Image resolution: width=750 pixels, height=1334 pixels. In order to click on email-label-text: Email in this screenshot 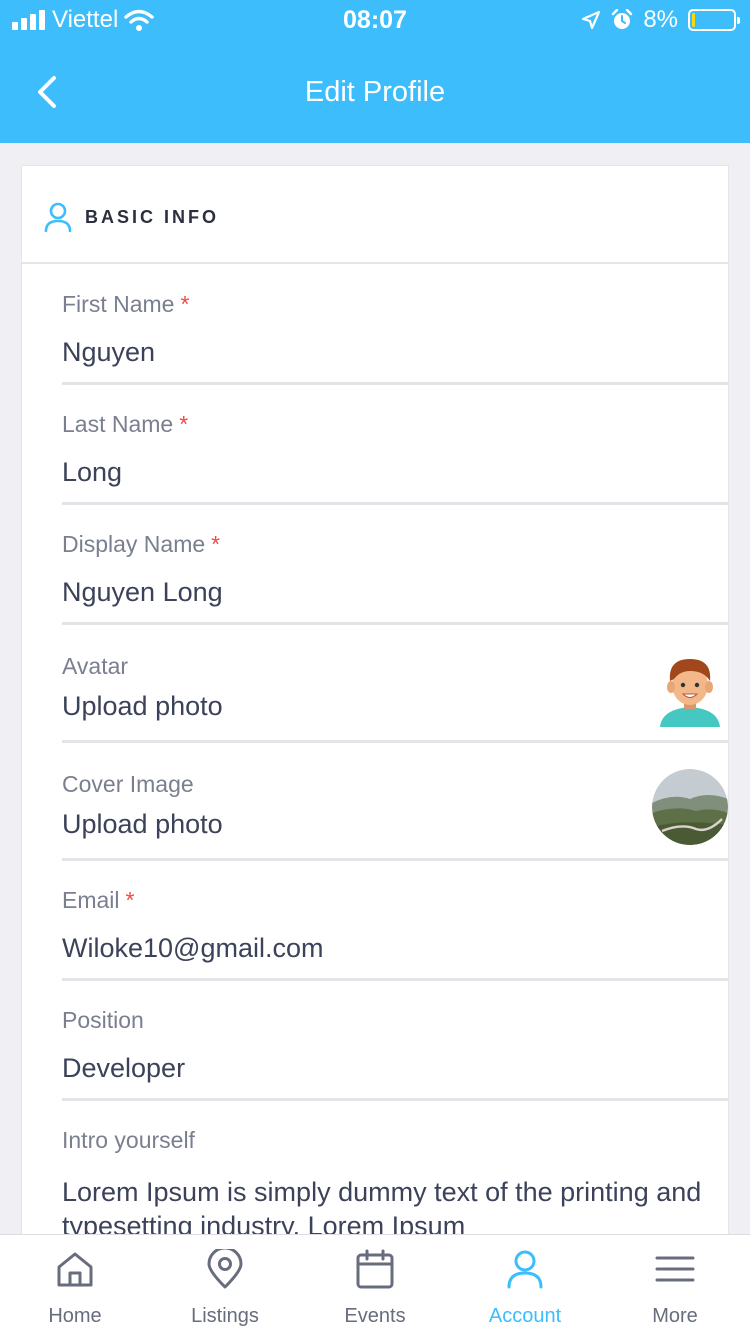, I will do `click(91, 900)`.